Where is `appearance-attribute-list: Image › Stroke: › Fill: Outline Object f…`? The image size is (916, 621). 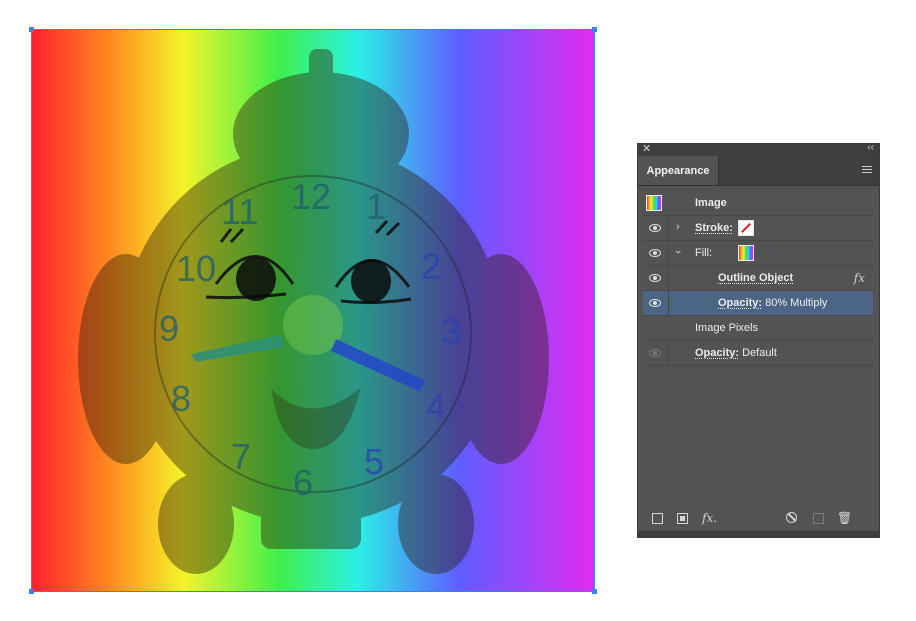
appearance-attribute-list: Image › Stroke: › Fill: Outline Object f… is located at coordinates (758, 278).